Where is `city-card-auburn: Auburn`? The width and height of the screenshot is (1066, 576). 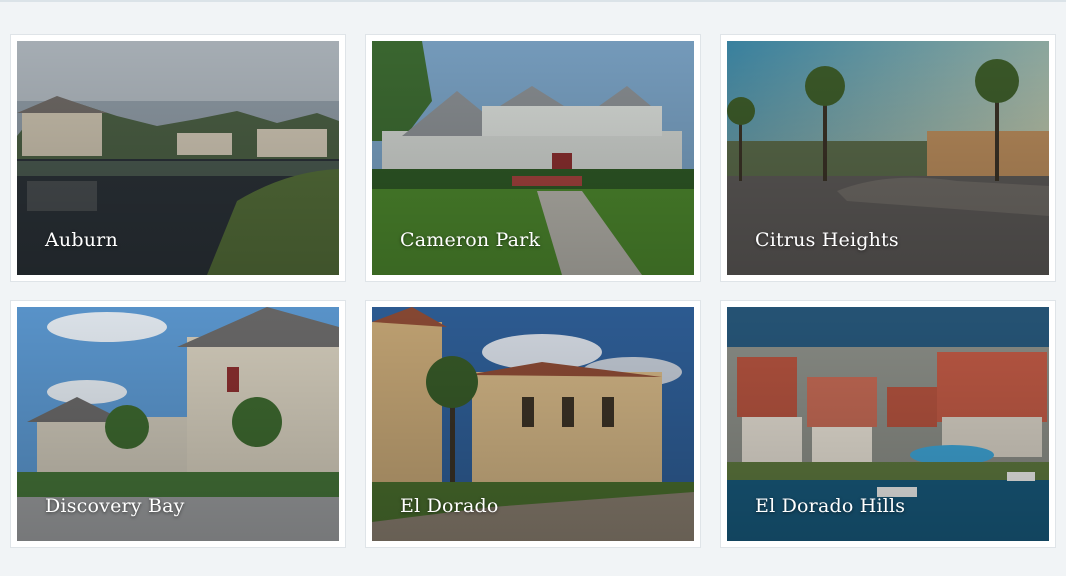
city-card-auburn: Auburn is located at coordinates (178, 158).